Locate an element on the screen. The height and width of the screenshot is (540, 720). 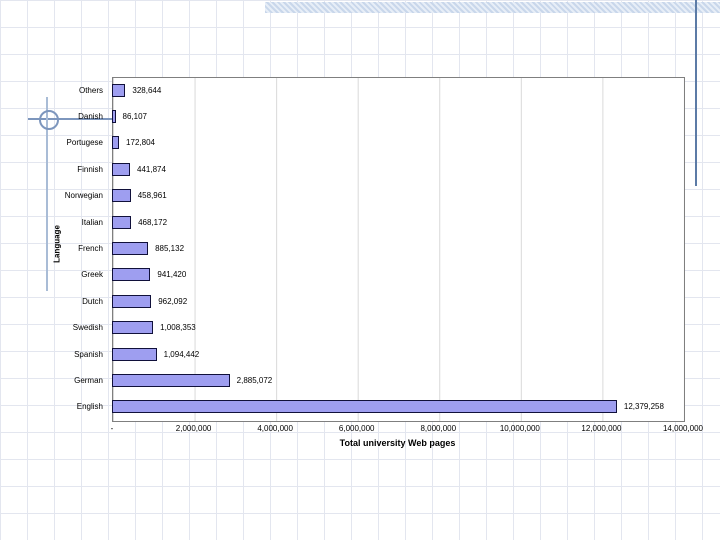
value-label: 941,420 is located at coordinates (172, 275).